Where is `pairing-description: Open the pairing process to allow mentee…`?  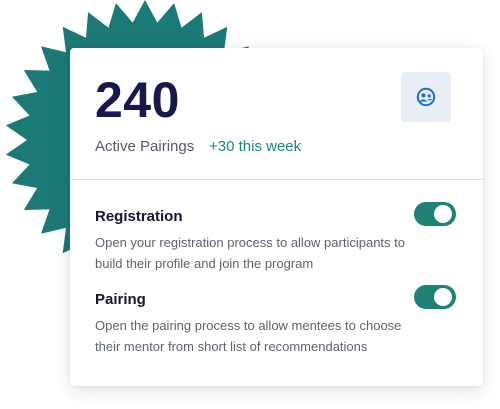 pairing-description: Open the pairing process to allow mentee… is located at coordinates (248, 336).